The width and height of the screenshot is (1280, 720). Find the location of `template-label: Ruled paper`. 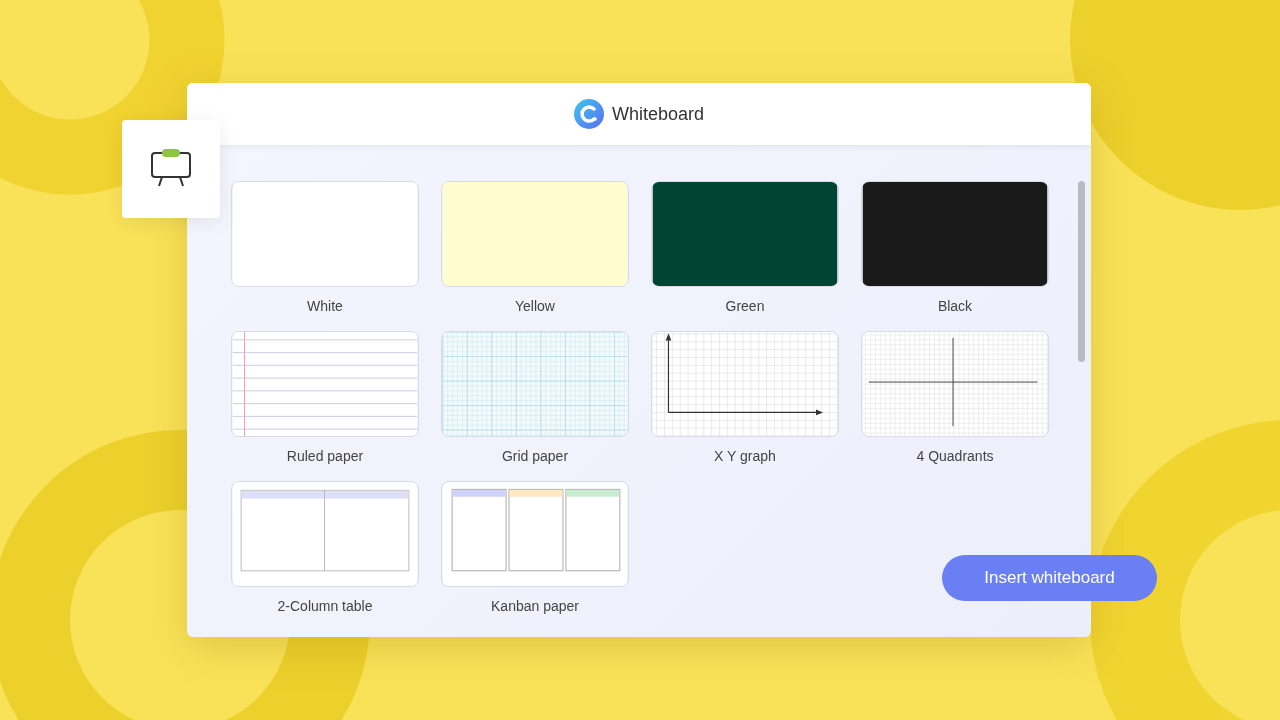

template-label: Ruled paper is located at coordinates (325, 456).